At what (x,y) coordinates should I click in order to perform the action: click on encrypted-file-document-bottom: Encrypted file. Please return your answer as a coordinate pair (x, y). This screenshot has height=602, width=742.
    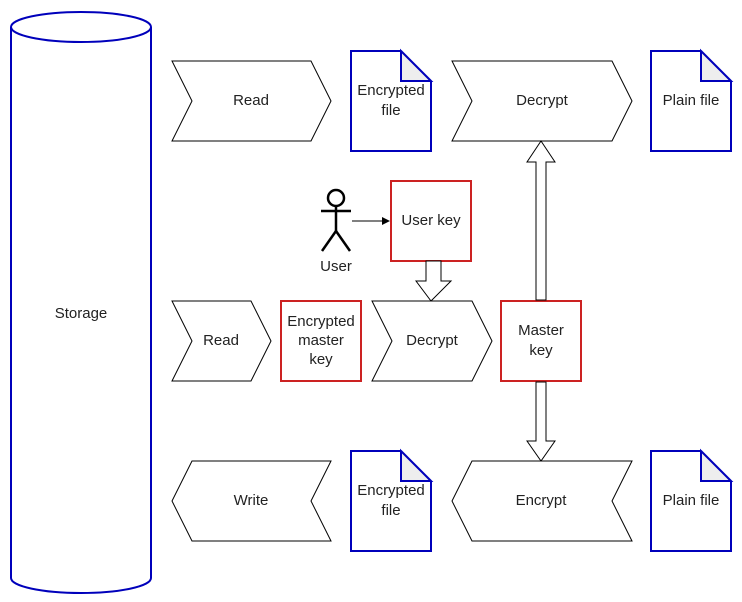
    Looking at the image, I should click on (392, 500).